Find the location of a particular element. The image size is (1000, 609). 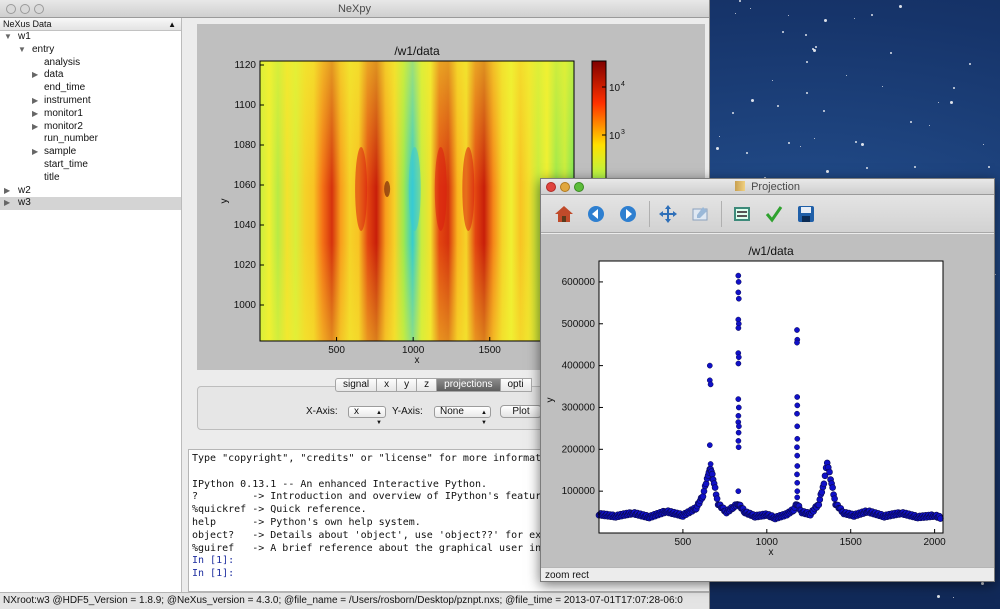

y-tick-label: 600000 is located at coordinates (579, 282).